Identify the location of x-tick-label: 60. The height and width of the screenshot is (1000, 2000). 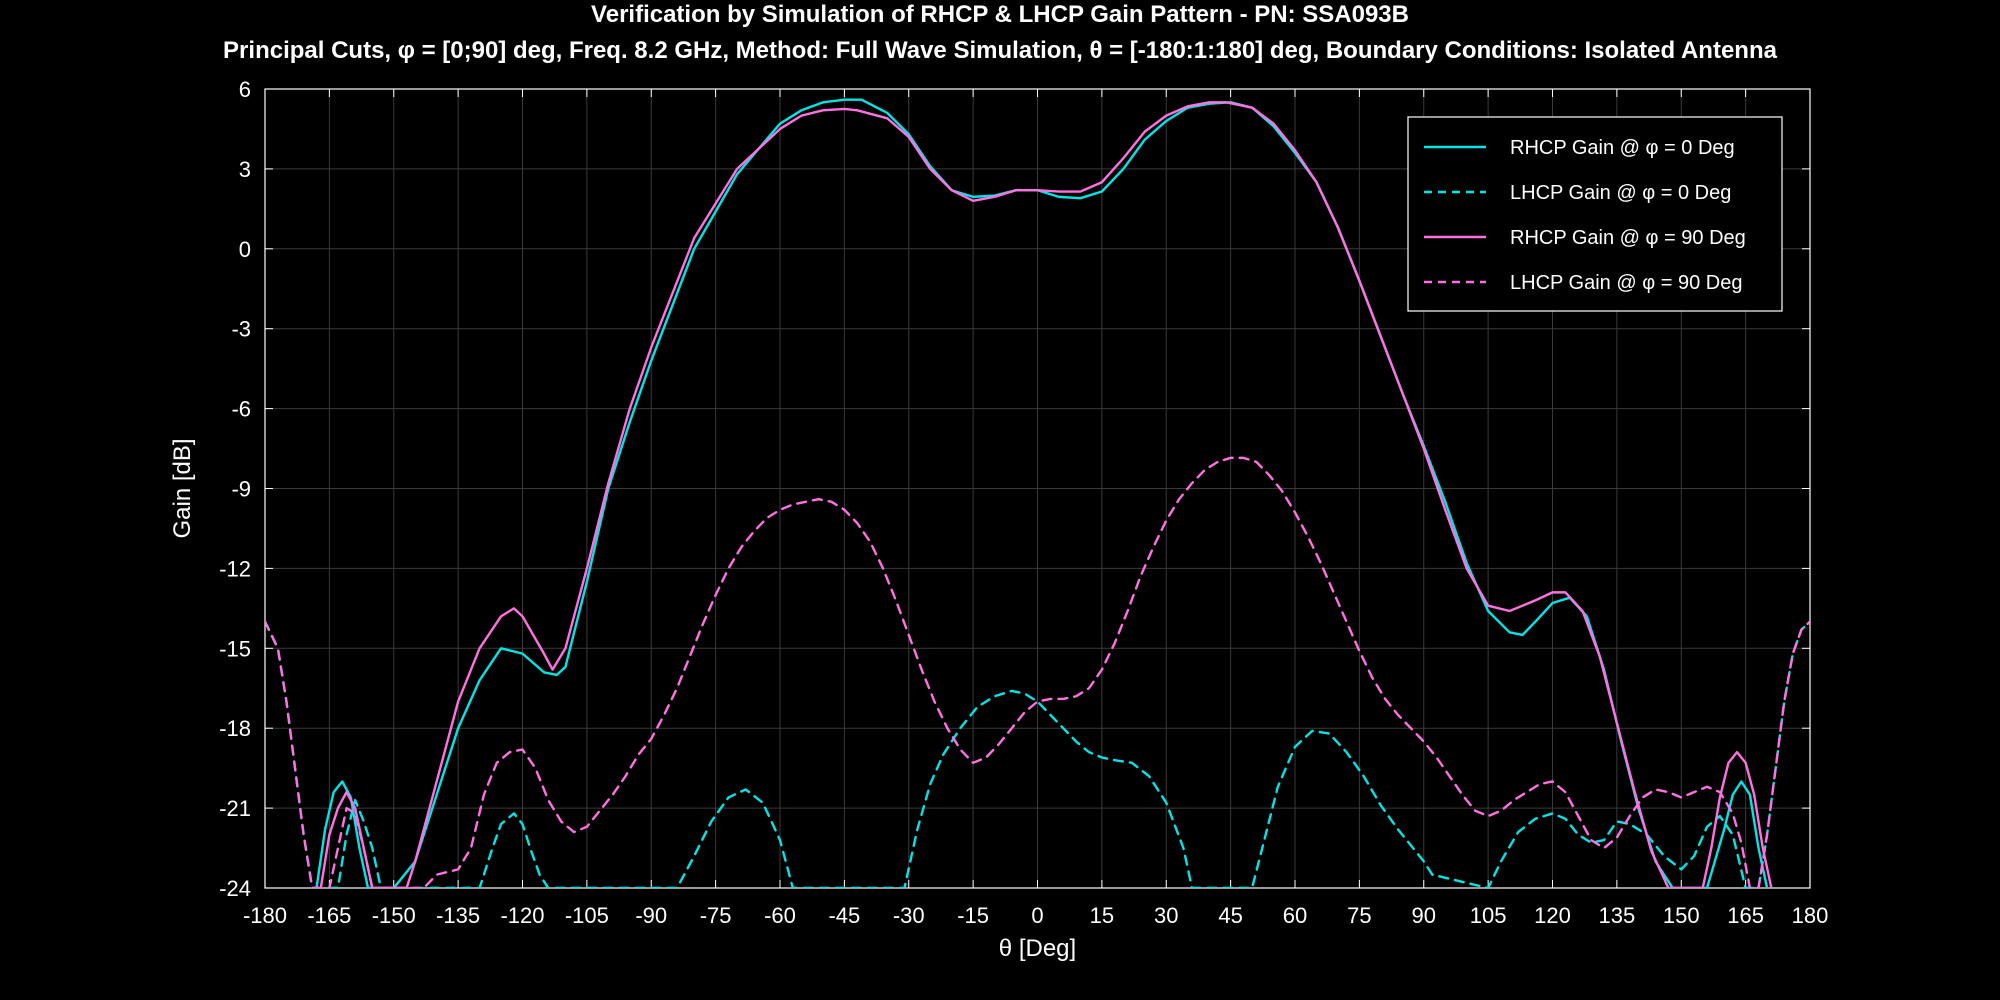
(1295, 915).